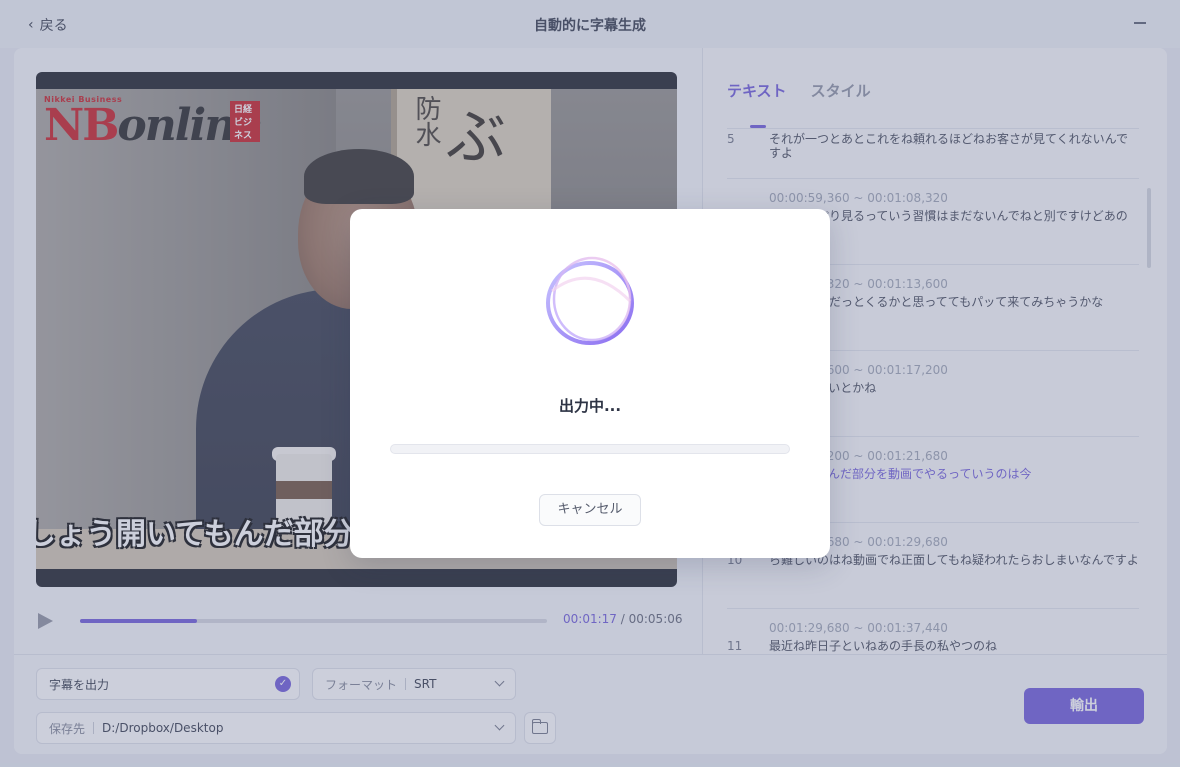 The height and width of the screenshot is (767, 1180). Describe the element at coordinates (590, 449) in the screenshot. I see `export-progress-bar` at that location.